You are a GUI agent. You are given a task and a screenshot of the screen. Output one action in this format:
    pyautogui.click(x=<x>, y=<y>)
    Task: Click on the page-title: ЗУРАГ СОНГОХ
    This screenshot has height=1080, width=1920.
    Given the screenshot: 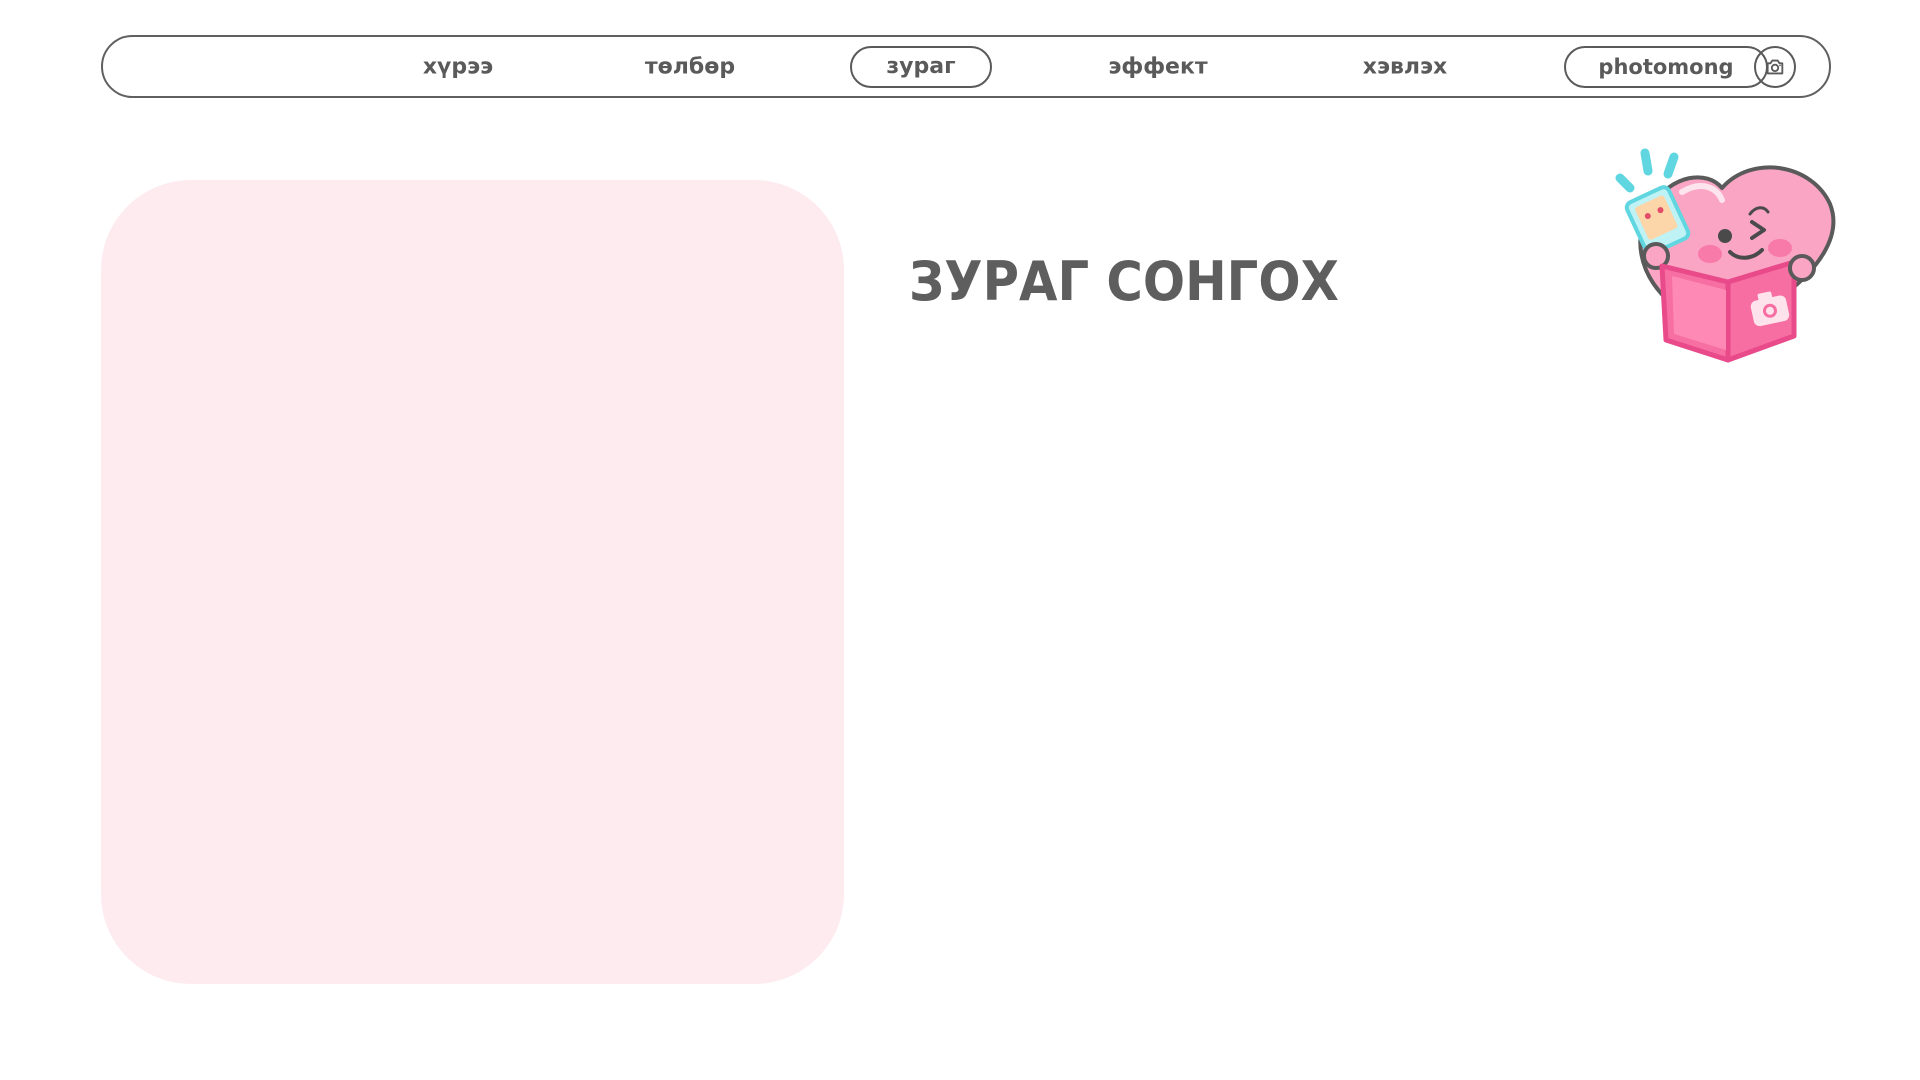 What is the action you would take?
    pyautogui.click(x=1124, y=281)
    